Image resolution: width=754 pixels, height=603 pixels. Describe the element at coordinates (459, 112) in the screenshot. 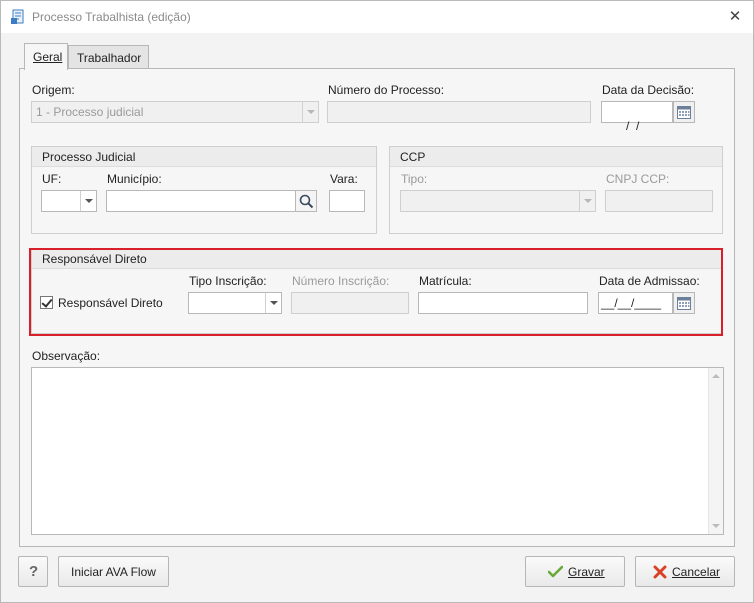

I see `numero-processo-input` at that location.